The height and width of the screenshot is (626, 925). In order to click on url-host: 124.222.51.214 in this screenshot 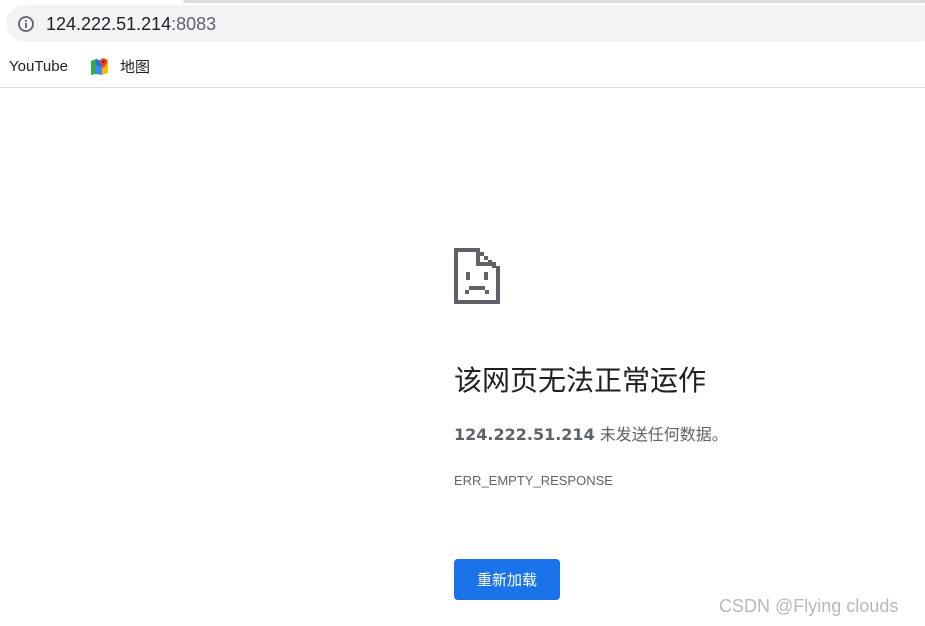, I will do `click(109, 24)`.